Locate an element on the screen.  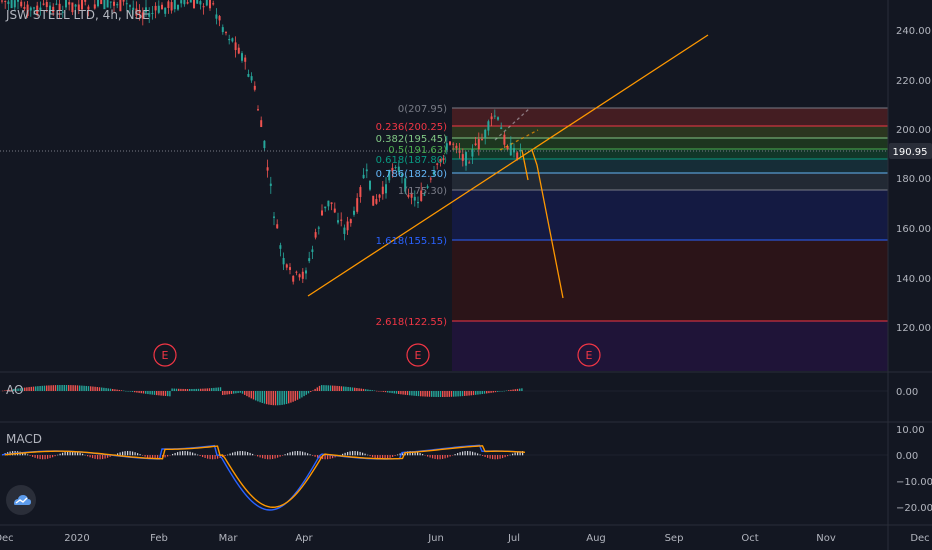
time-tick: Apr is located at coordinates (304, 538).